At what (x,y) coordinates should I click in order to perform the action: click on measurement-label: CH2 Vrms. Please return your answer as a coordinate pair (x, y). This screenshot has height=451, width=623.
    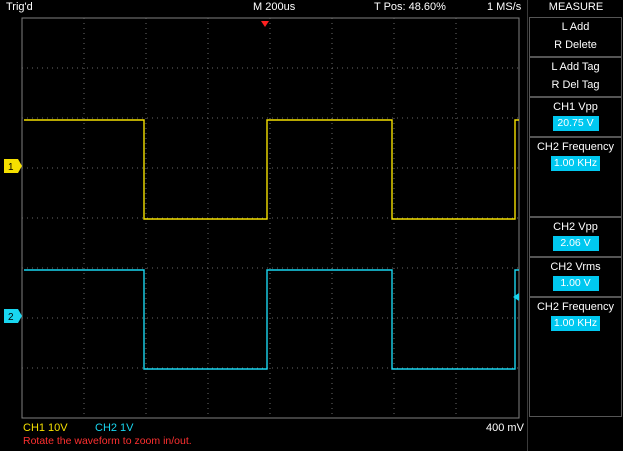
    Looking at the image, I should click on (575, 267).